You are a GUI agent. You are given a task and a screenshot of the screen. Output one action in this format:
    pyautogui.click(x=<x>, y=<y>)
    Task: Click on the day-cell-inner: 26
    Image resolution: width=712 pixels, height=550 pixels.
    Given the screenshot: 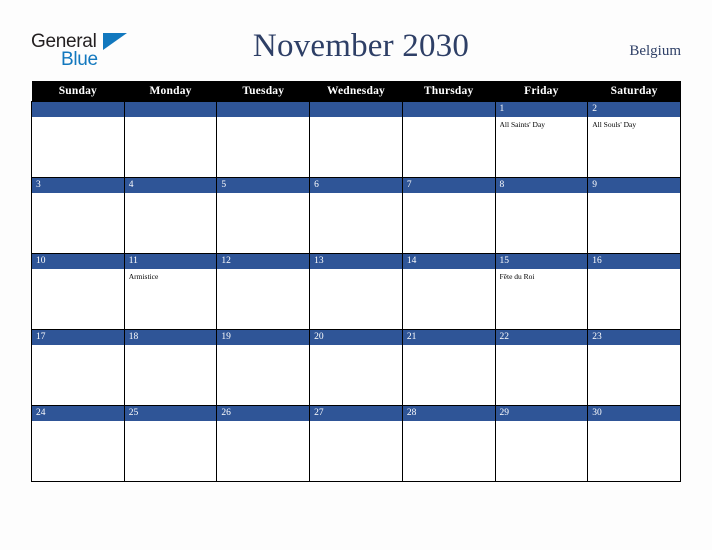 What is the action you would take?
    pyautogui.click(x=263, y=443)
    